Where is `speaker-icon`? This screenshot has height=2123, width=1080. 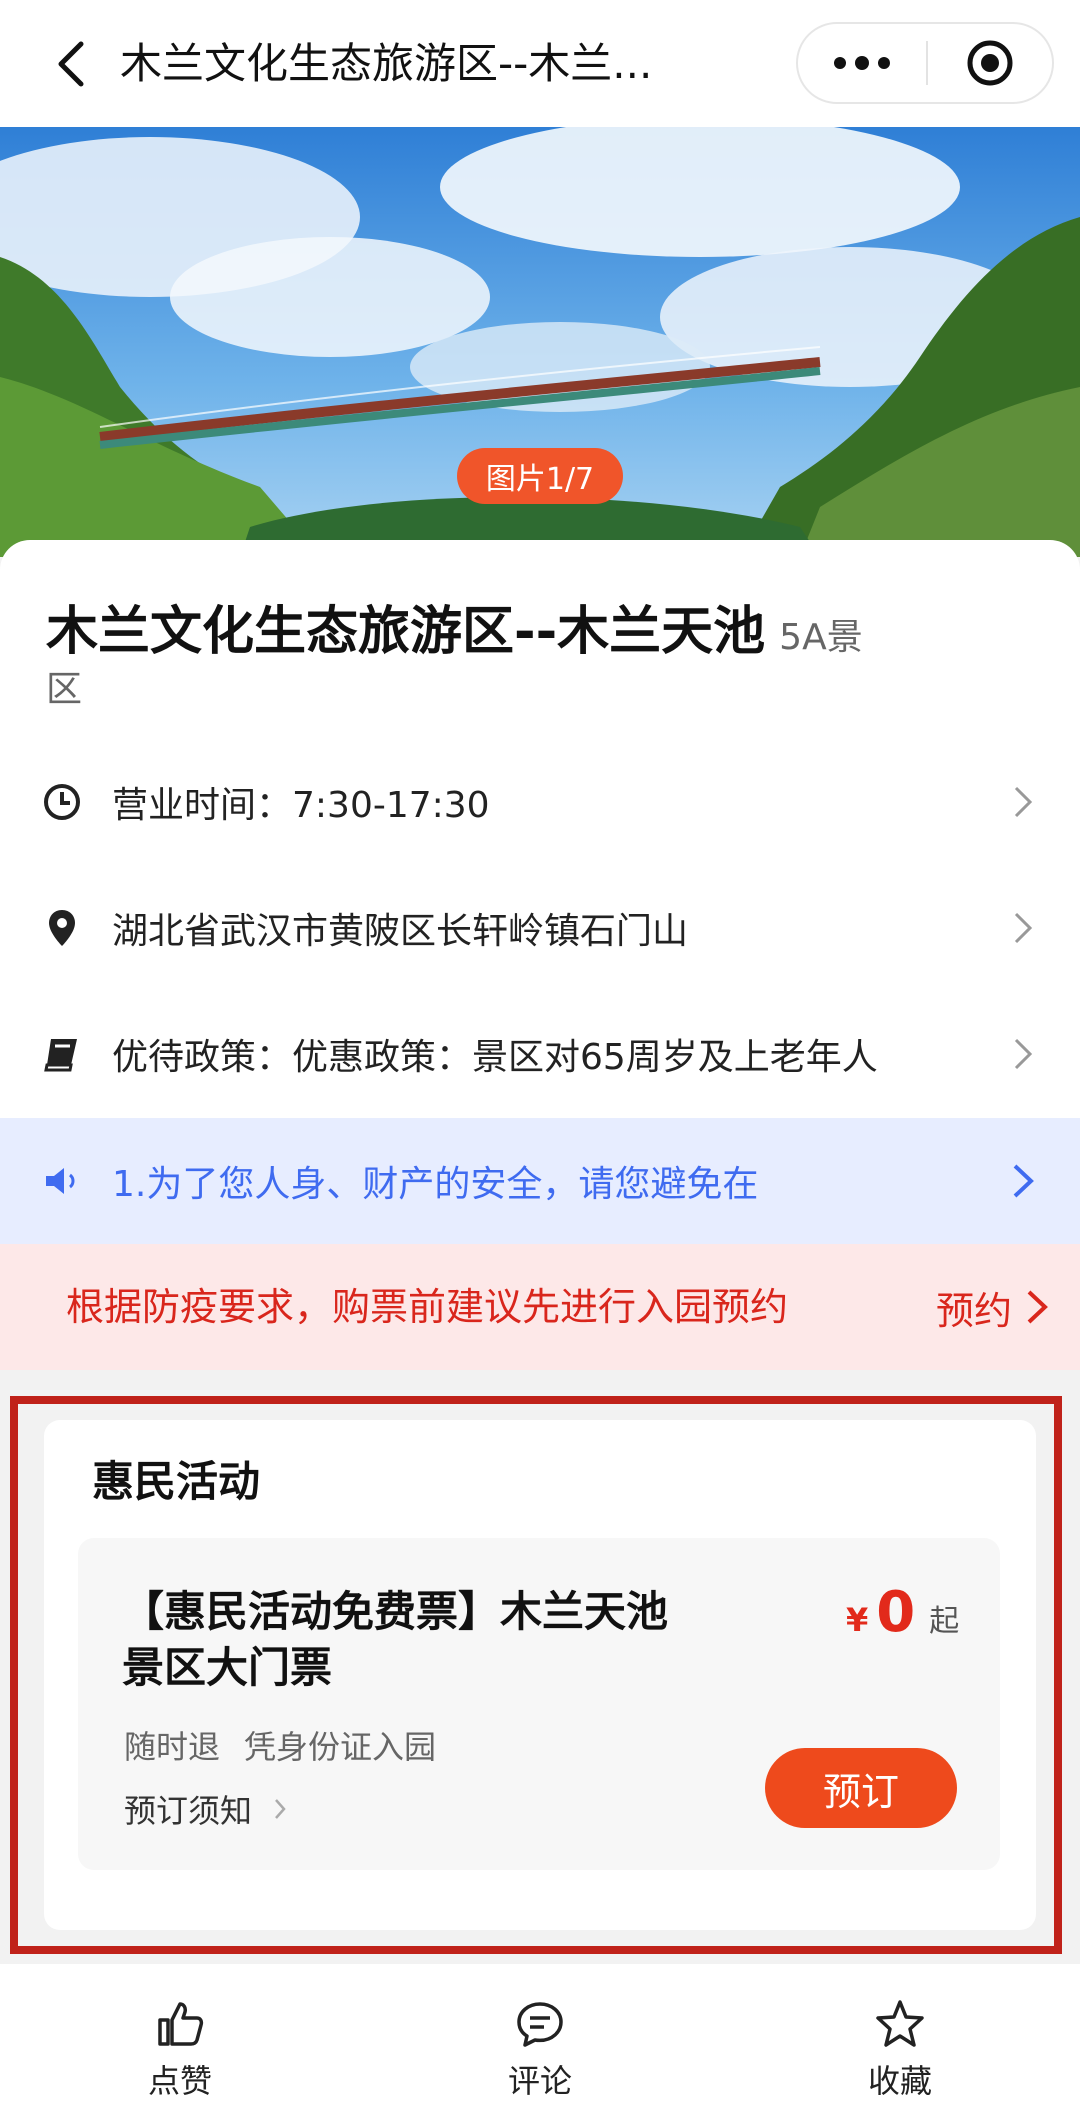
speaker-icon is located at coordinates (62, 1181).